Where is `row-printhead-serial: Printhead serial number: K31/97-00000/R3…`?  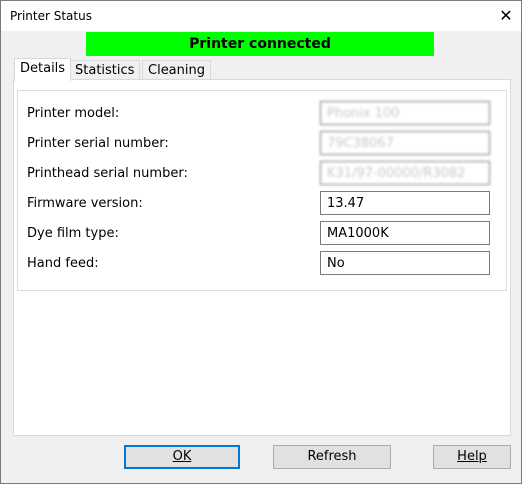 row-printhead-serial: Printhead serial number: K31/97-00000/R3… is located at coordinates (262, 174).